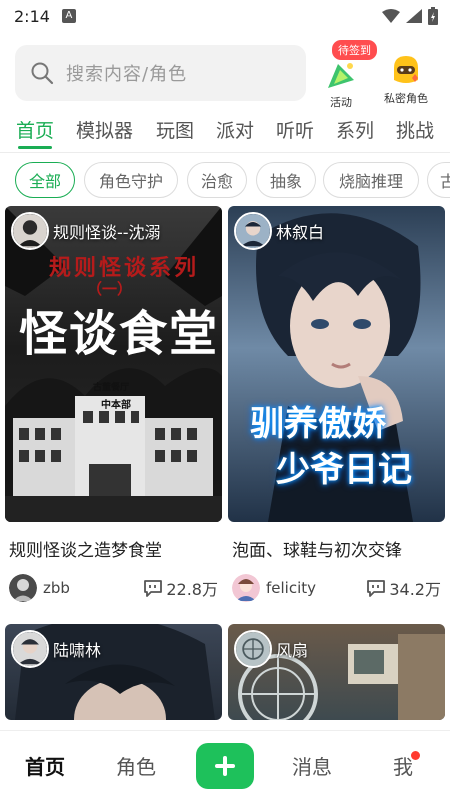 The width and height of the screenshot is (450, 800). I want to click on author-pill: 陆啸林, so click(56, 649).